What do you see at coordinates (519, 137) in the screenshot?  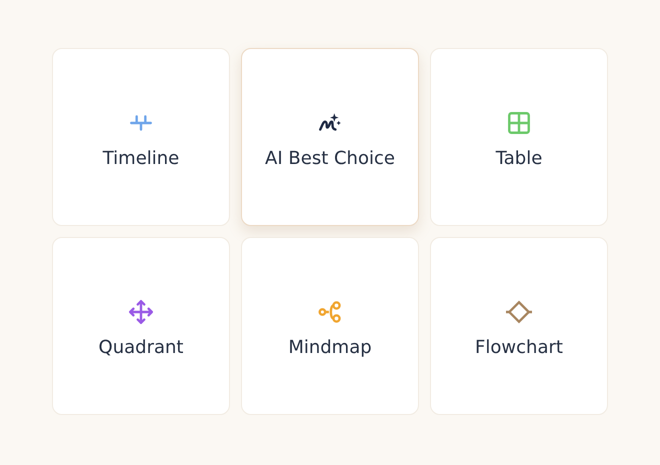 I see `option-card: Table` at bounding box center [519, 137].